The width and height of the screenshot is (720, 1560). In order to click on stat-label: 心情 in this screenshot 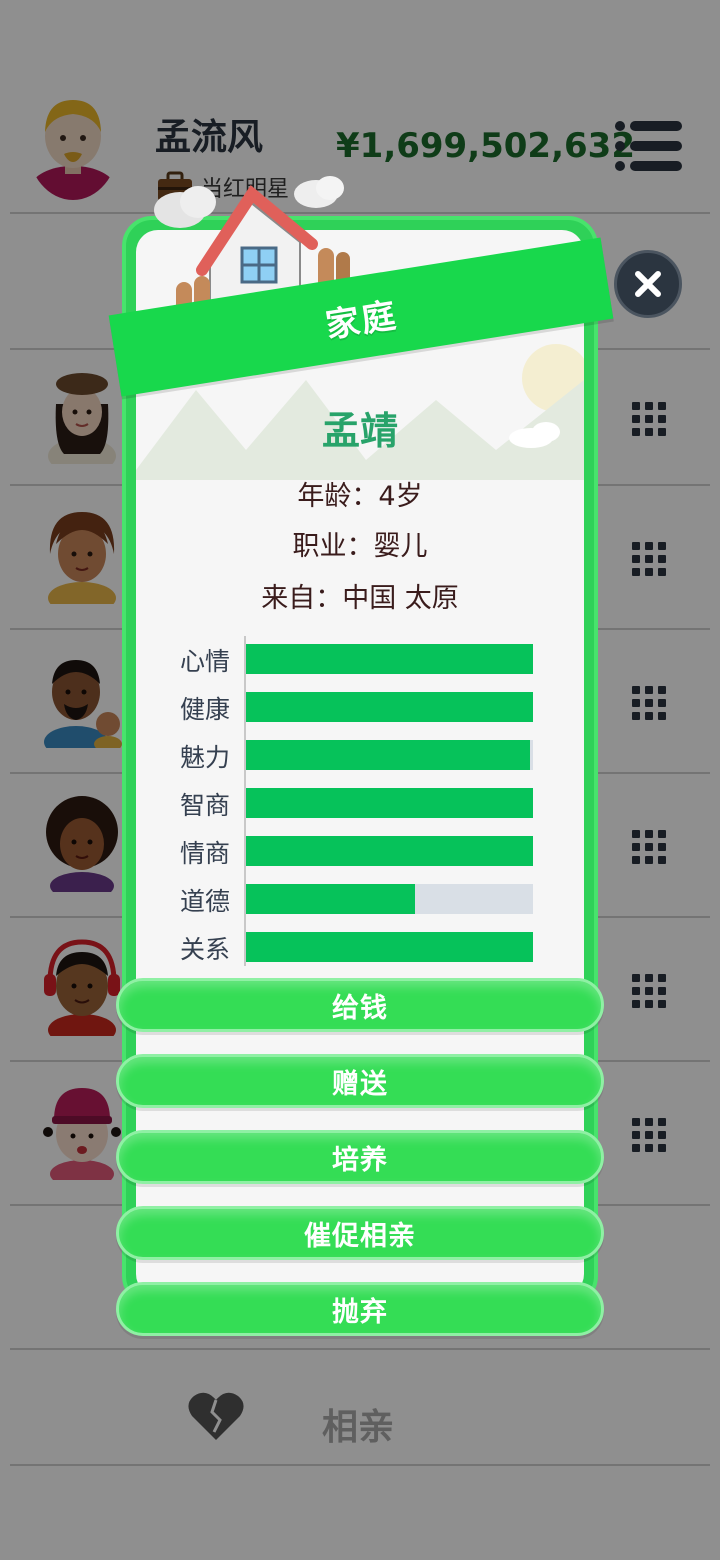, I will do `click(205, 661)`.